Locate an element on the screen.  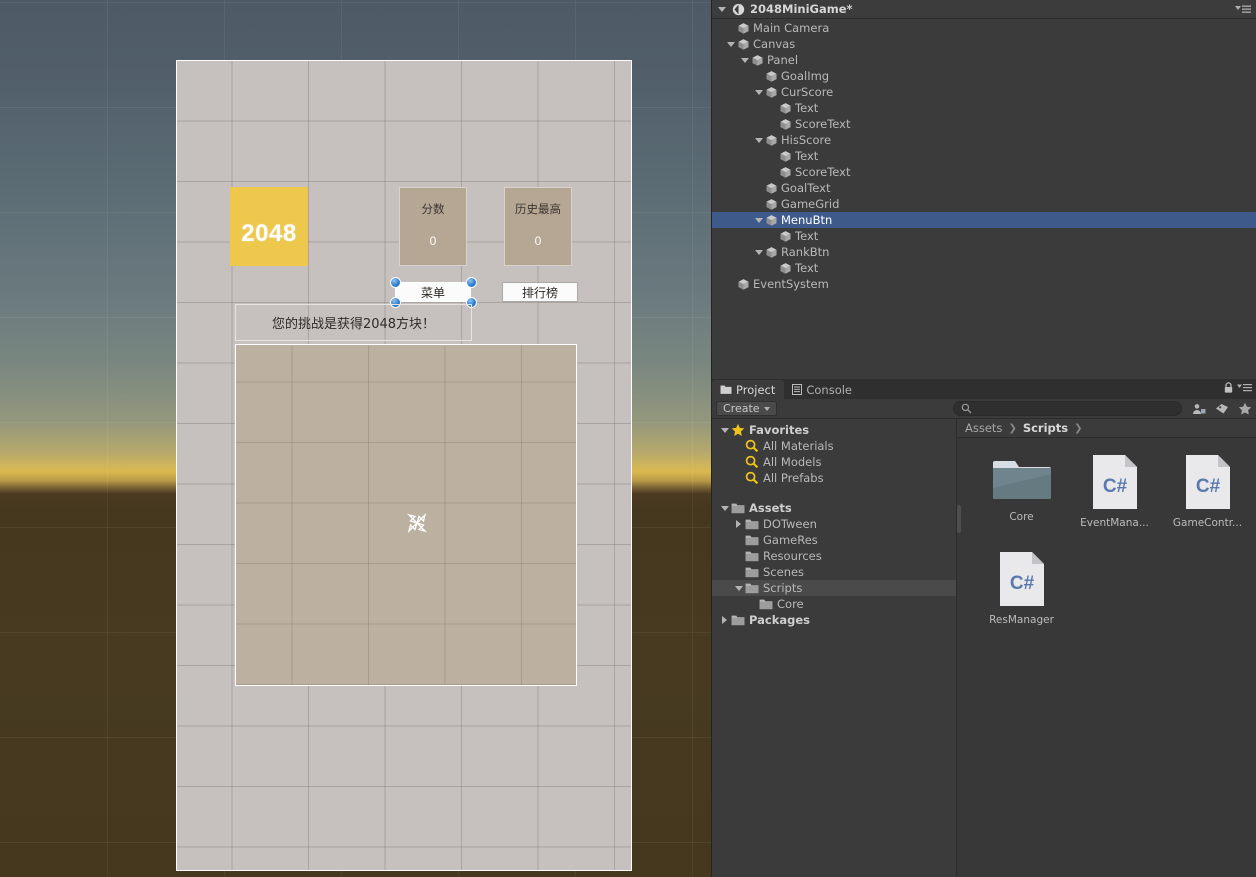
folder-icon is located at coordinates (752, 572).